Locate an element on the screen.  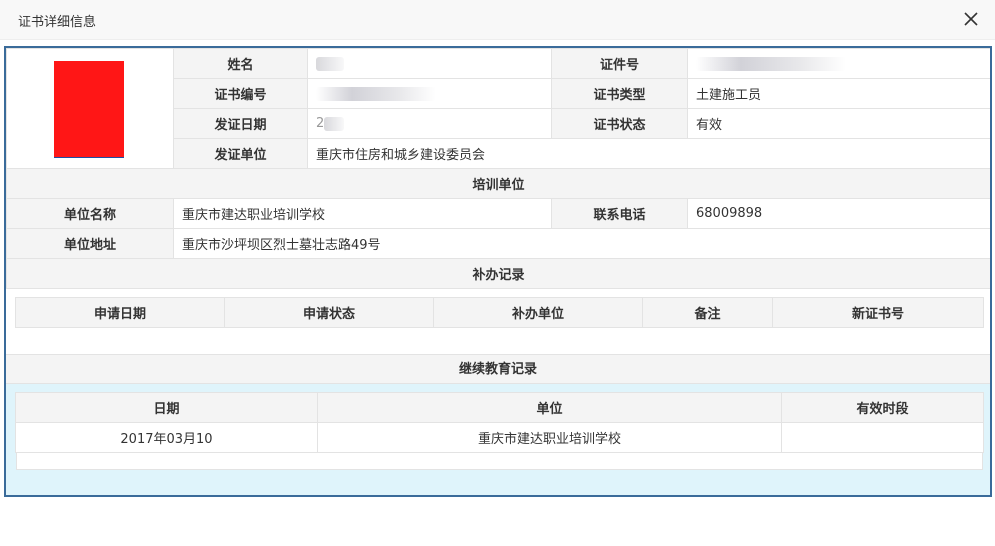
reissue-records-area: 申请日期 申请状态 补办单位 备注 新证书号 is located at coordinates (498, 322).